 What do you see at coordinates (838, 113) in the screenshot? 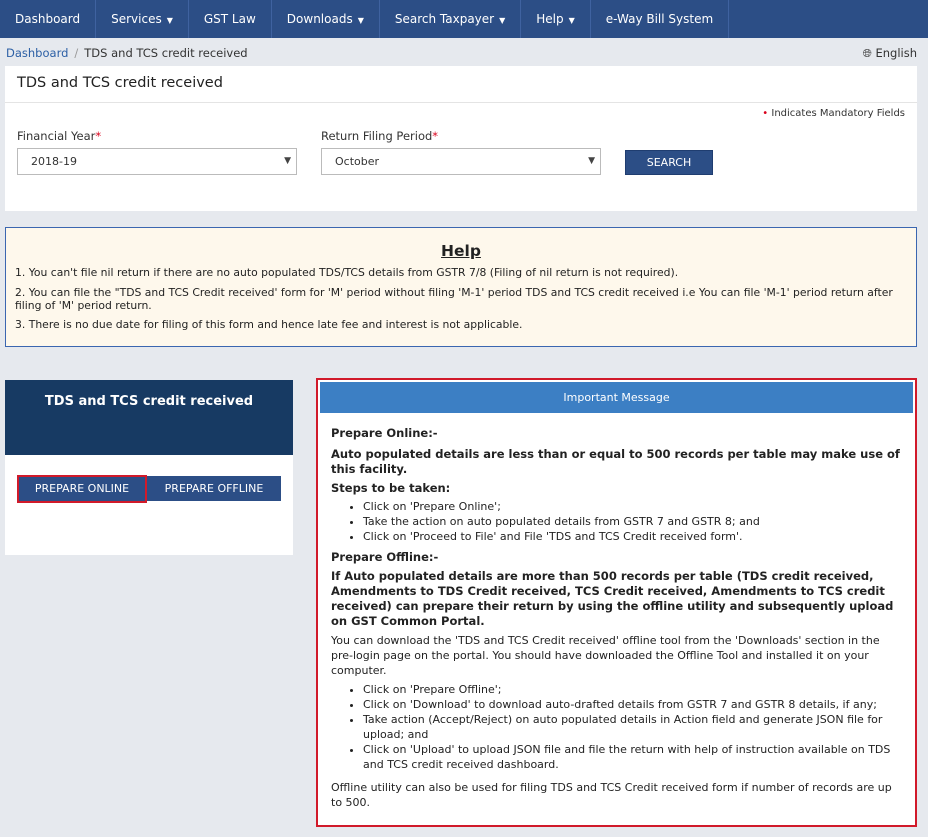
I see `mandatory-note-text: Indicates Mandatory Fields` at bounding box center [838, 113].